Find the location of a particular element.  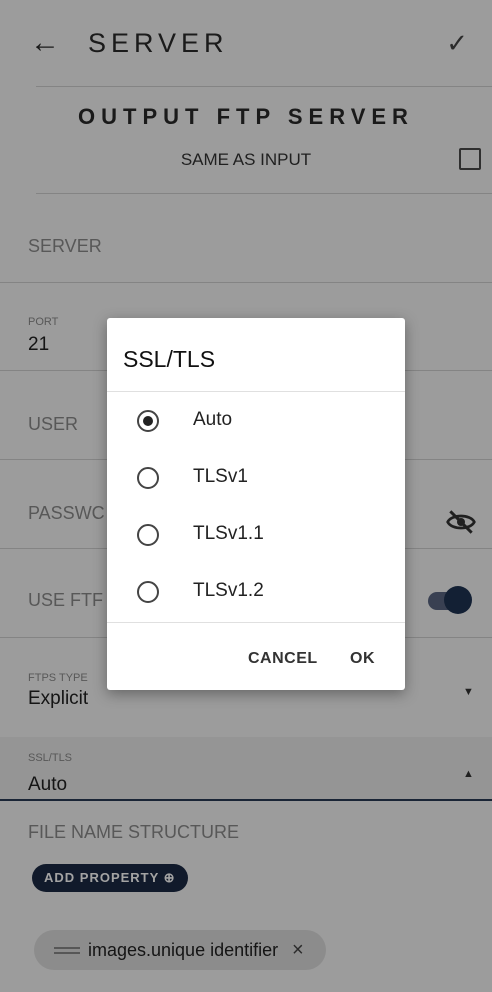

dialog-title: SSL/TLS is located at coordinates (169, 359).